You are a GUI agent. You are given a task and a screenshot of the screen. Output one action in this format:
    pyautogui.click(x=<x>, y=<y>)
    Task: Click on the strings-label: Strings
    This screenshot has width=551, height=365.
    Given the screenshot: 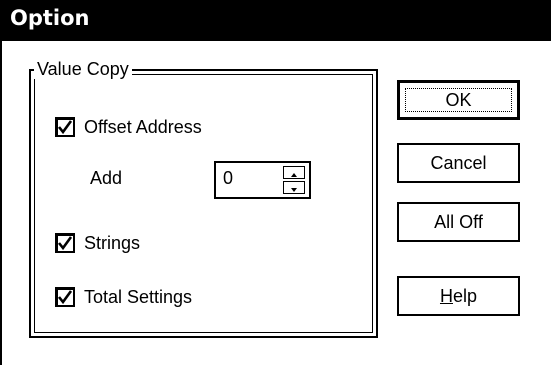 What is the action you would take?
    pyautogui.click(x=112, y=242)
    